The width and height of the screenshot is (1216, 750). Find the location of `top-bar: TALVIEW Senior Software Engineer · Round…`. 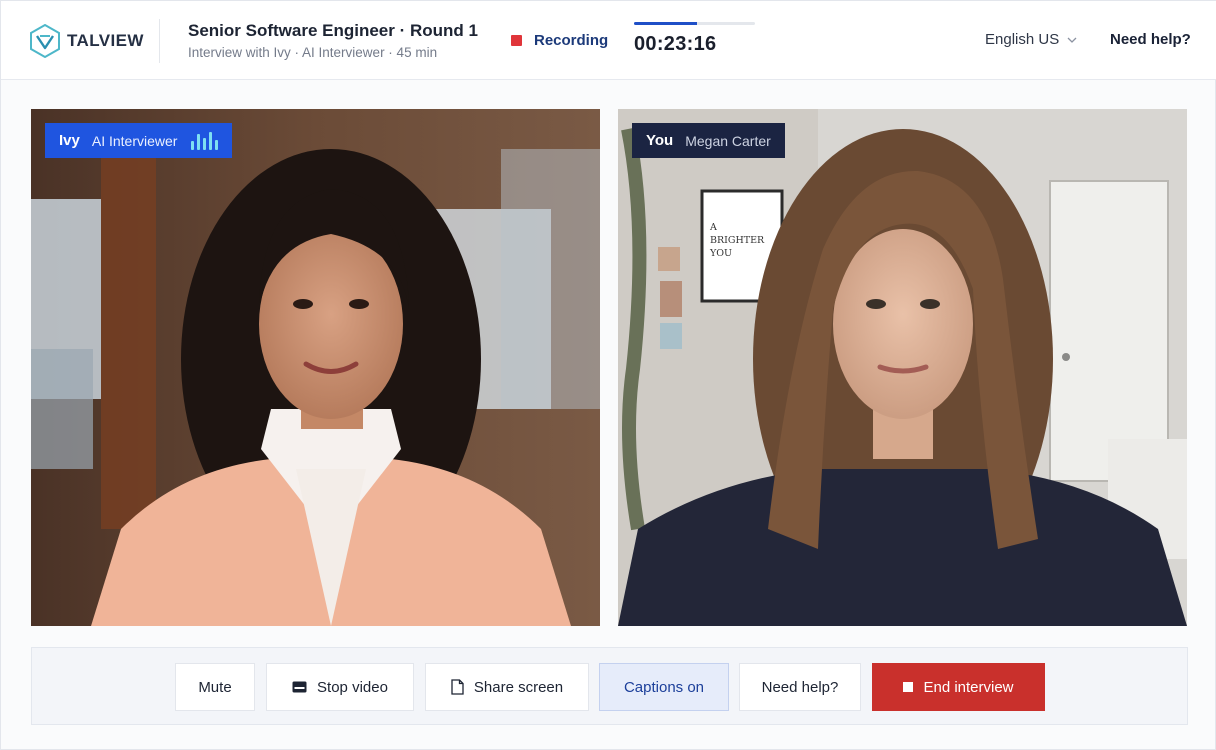

top-bar: TALVIEW Senior Software Engineer · Round… is located at coordinates (608, 40).